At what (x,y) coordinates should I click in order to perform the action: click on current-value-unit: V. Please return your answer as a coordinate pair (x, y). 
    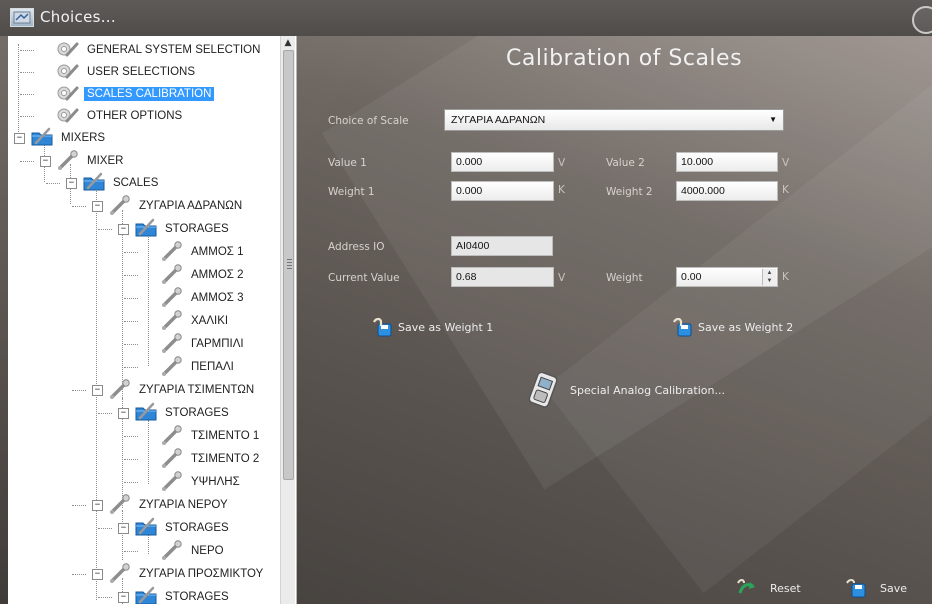
    Looking at the image, I should click on (562, 278).